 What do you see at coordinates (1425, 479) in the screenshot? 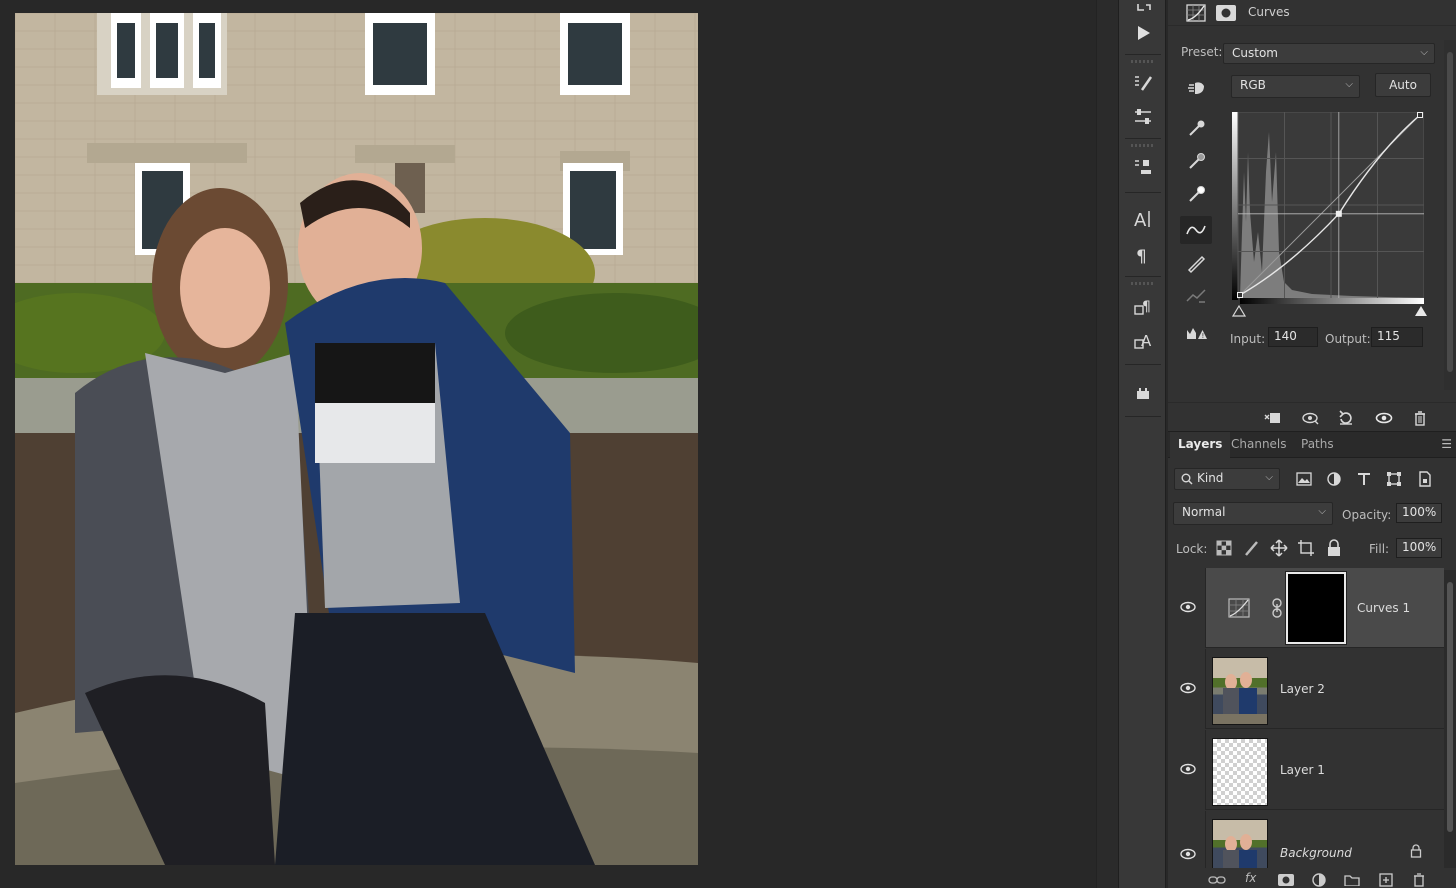
I see `filter-smart-object-icon` at bounding box center [1425, 479].